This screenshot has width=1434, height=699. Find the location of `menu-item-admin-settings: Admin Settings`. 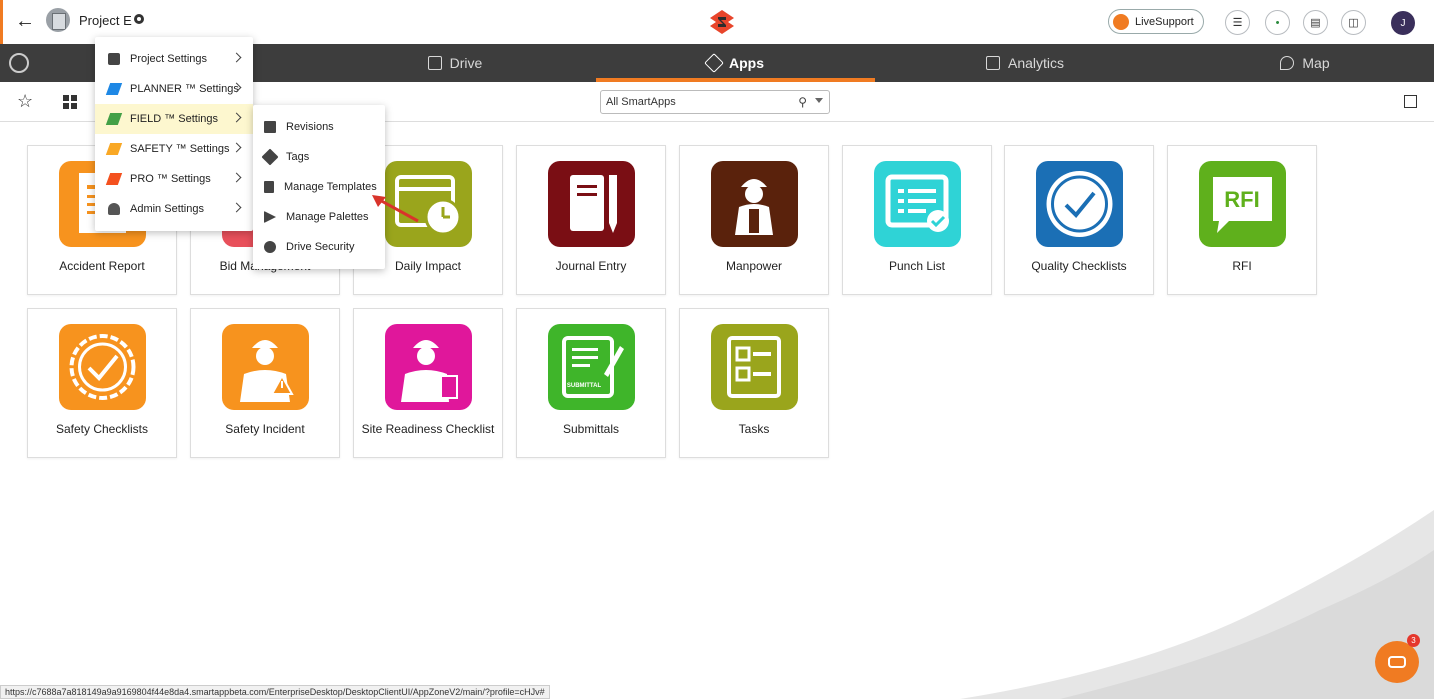

menu-item-admin-settings: Admin Settings is located at coordinates (174, 209).